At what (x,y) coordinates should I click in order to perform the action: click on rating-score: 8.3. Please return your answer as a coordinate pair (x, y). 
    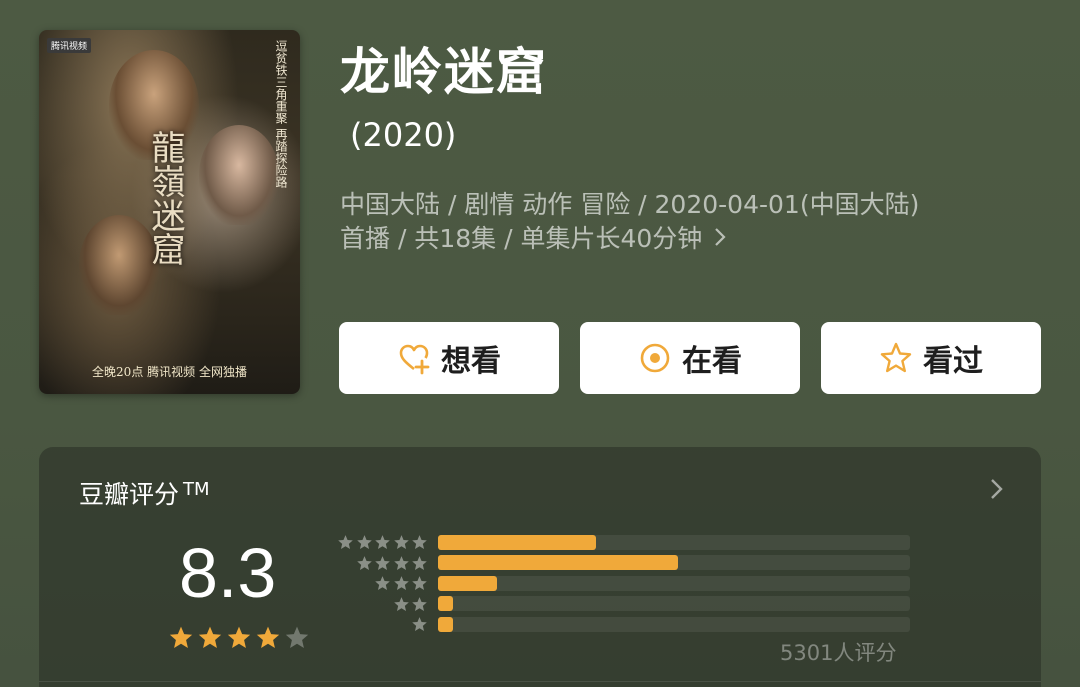
    Looking at the image, I should click on (228, 573).